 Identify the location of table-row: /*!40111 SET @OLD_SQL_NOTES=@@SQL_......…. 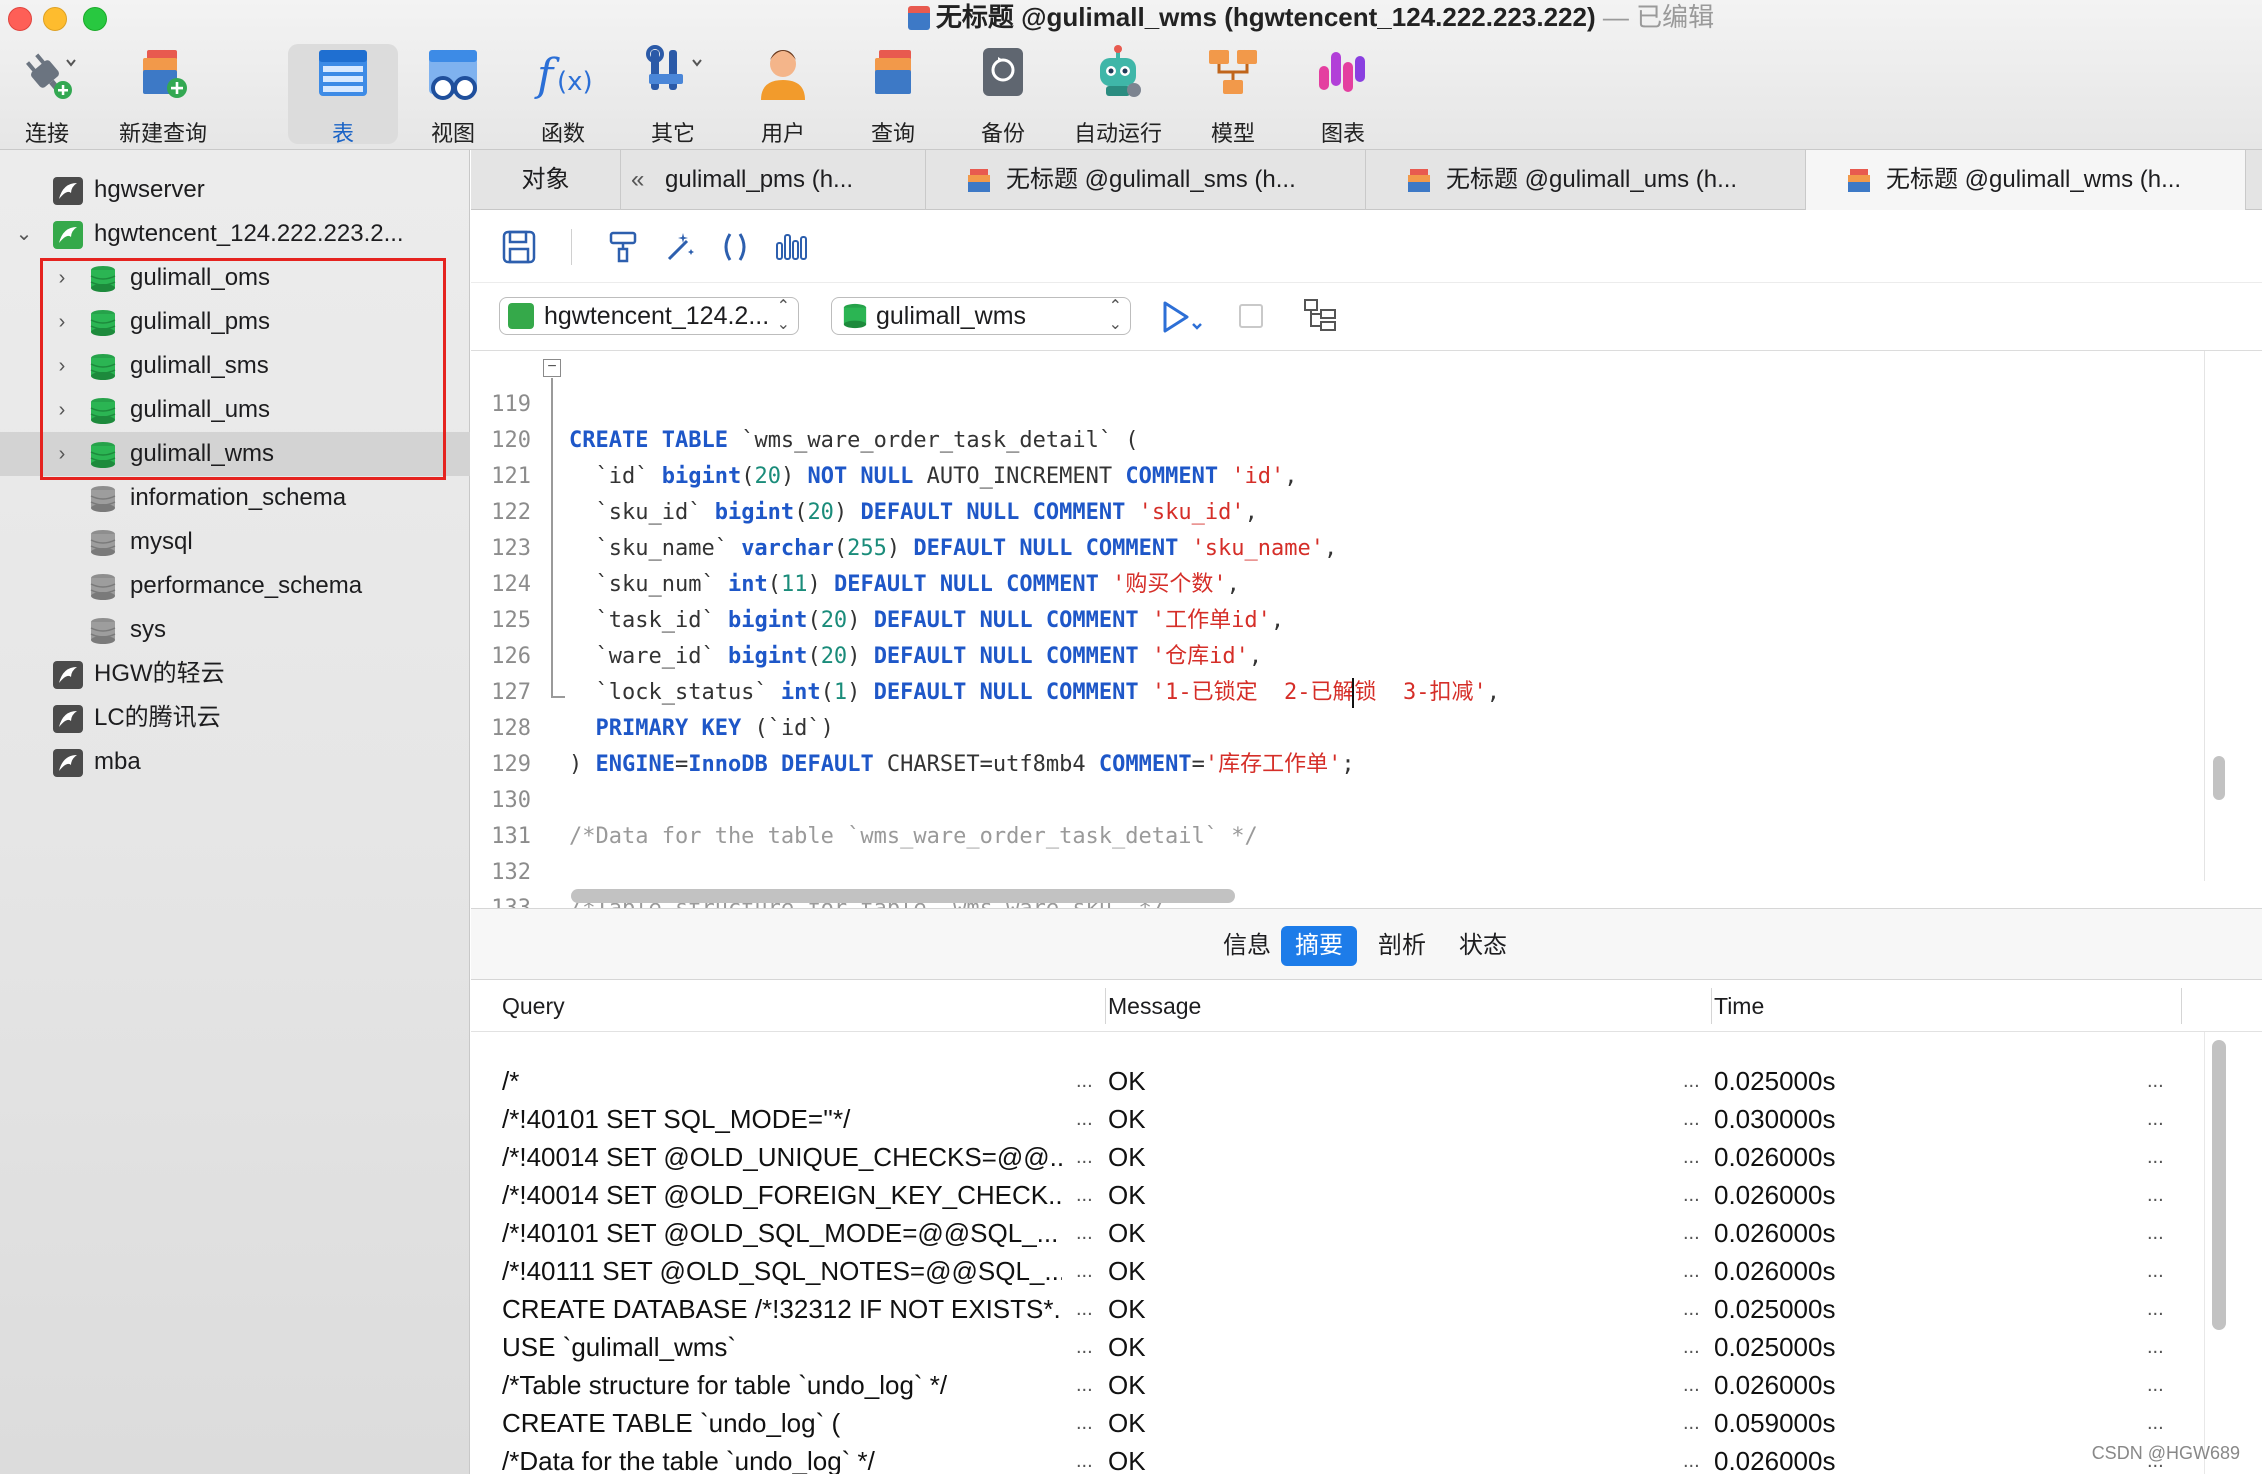
(1341, 1271).